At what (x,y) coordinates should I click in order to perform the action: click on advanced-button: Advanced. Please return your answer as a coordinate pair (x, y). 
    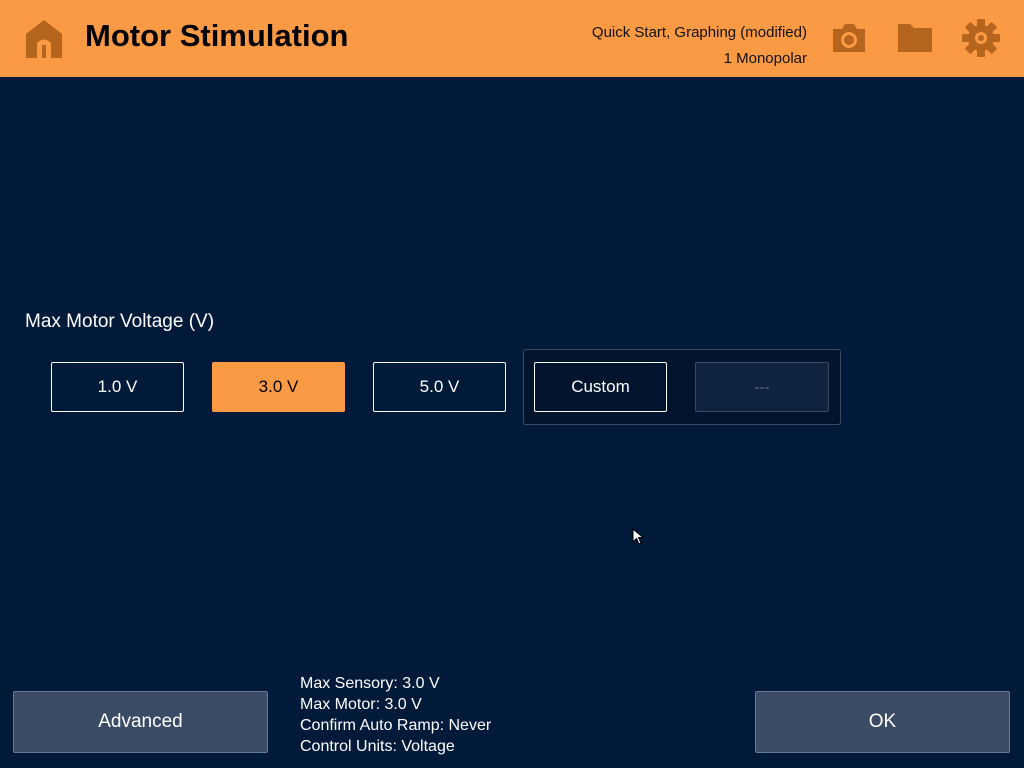
    Looking at the image, I should click on (140, 722).